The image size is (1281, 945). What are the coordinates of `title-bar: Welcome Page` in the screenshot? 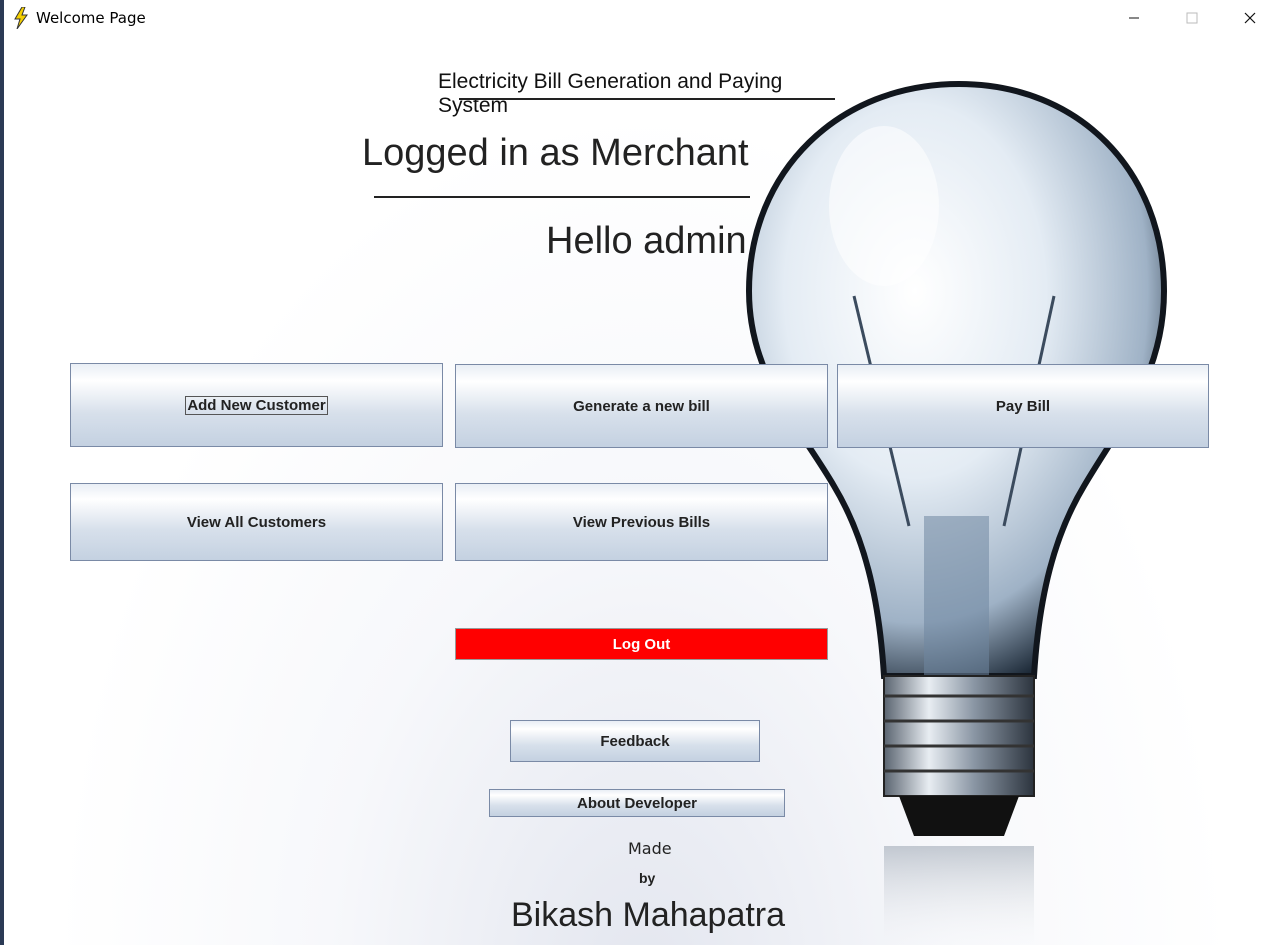 It's located at (642, 18).